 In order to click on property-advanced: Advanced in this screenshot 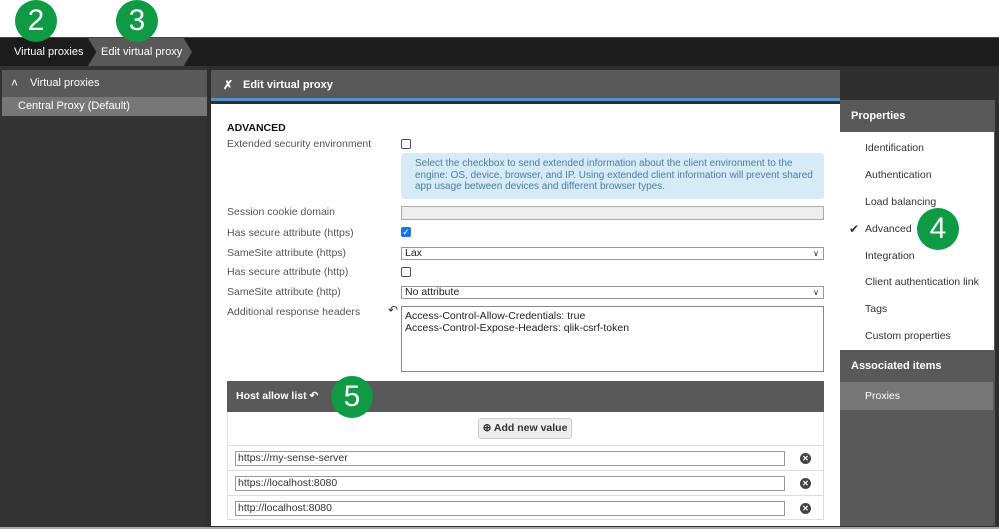, I will do `click(888, 229)`.